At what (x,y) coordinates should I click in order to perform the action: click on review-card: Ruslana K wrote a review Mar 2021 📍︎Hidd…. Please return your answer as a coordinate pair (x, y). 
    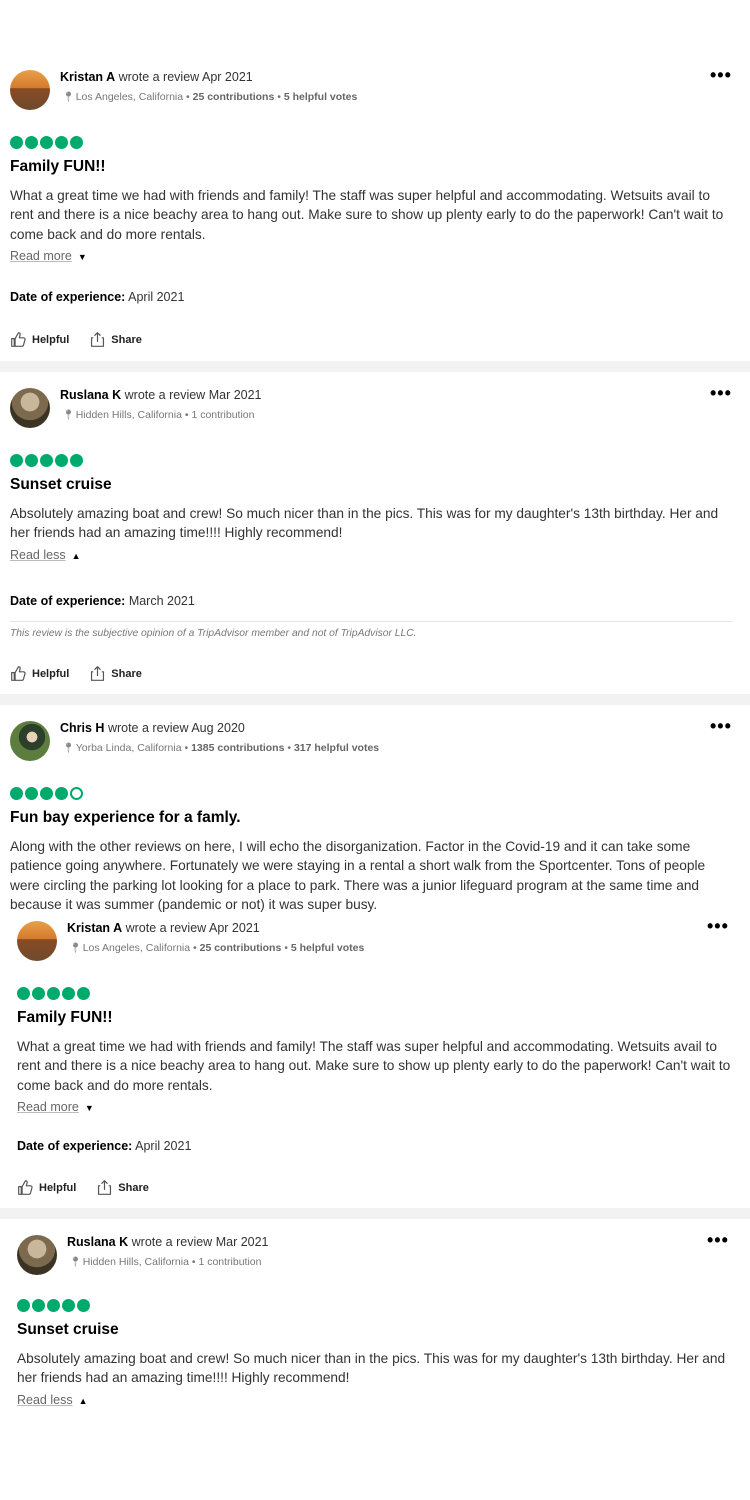
    Looking at the image, I should click on (383, 1319).